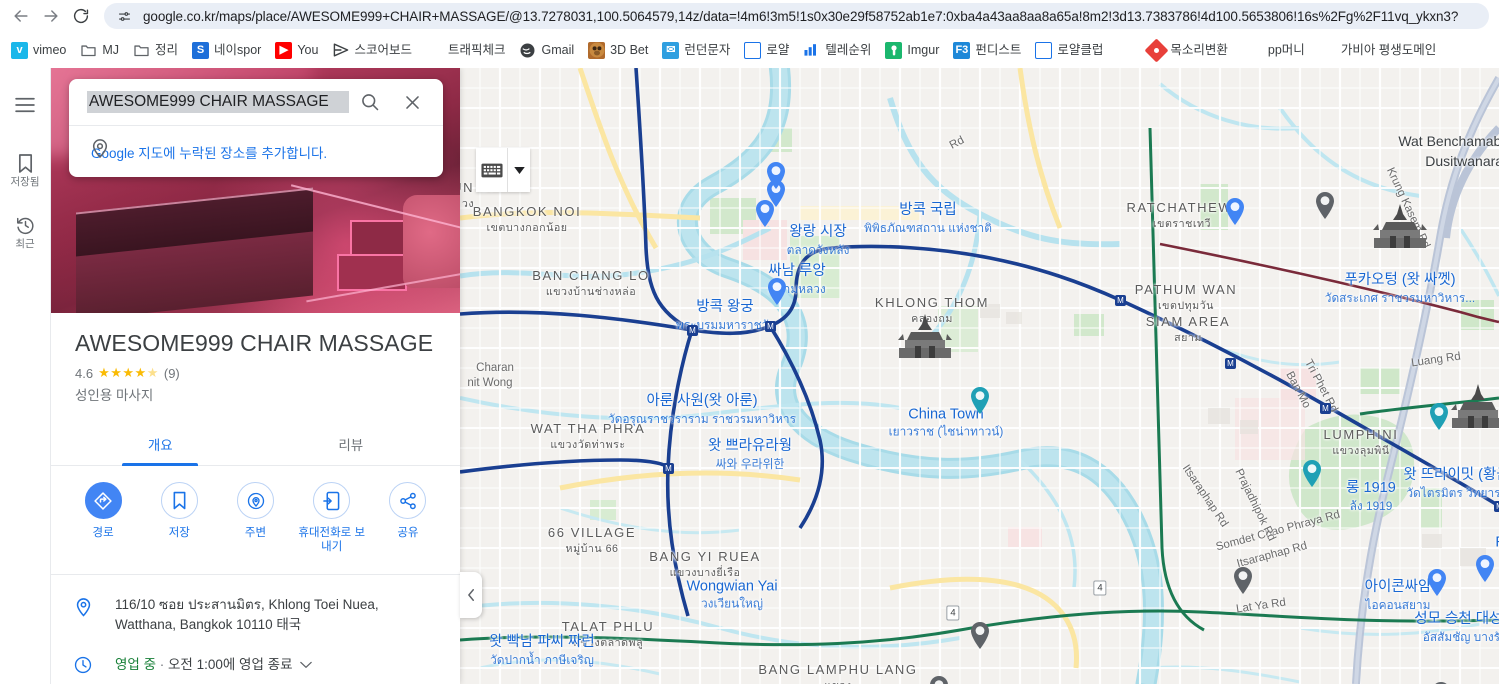 This screenshot has height=684, width=1499. What do you see at coordinates (671, 50) in the screenshot?
I see `envelope-icon: ✉` at bounding box center [671, 50].